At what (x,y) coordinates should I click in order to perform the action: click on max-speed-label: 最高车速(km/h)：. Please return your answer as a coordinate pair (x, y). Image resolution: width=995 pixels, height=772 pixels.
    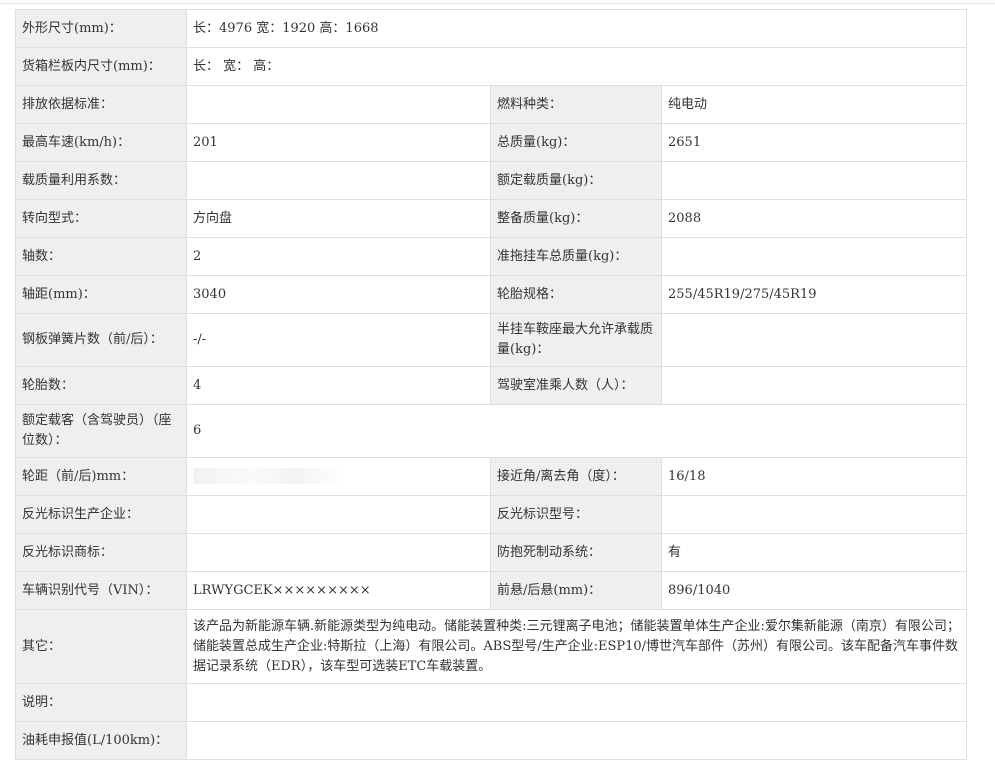
    Looking at the image, I should click on (101, 142).